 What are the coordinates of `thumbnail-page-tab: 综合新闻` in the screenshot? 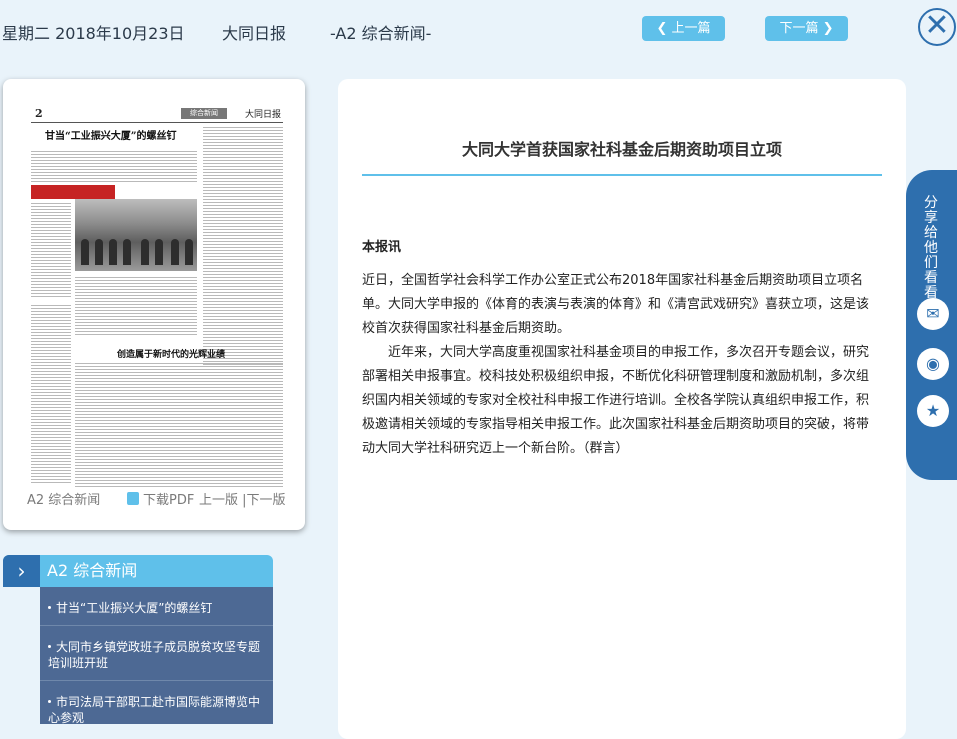 It's located at (204, 113).